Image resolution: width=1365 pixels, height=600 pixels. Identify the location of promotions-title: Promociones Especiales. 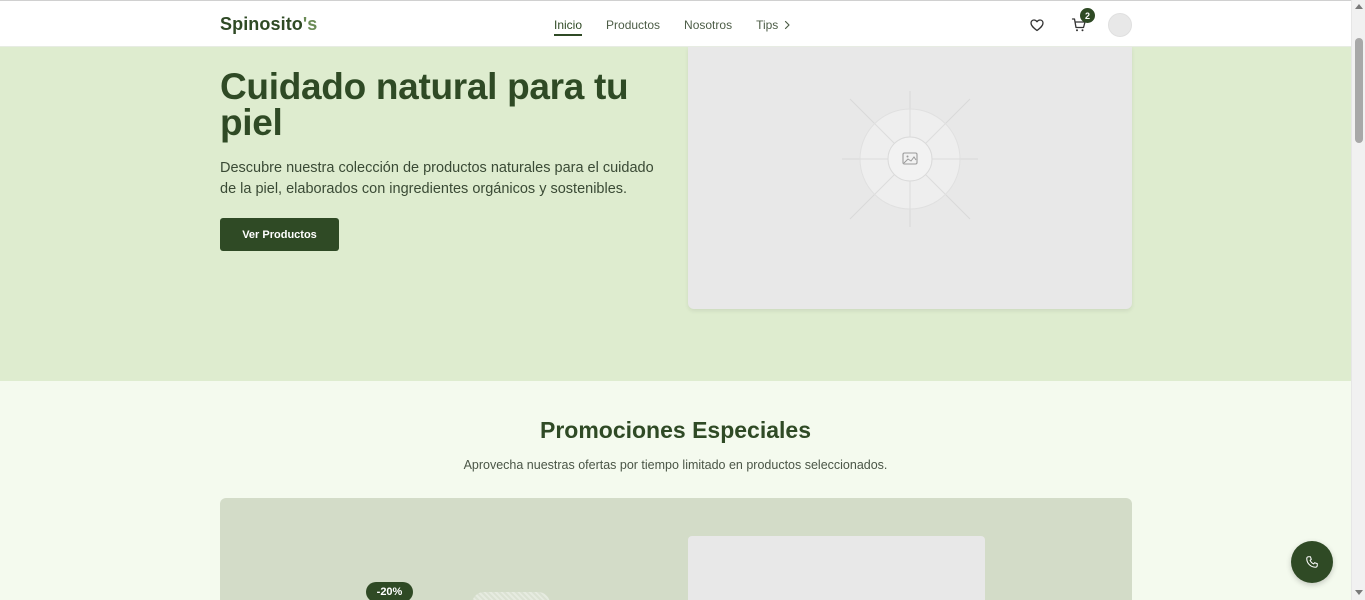
(675, 430).